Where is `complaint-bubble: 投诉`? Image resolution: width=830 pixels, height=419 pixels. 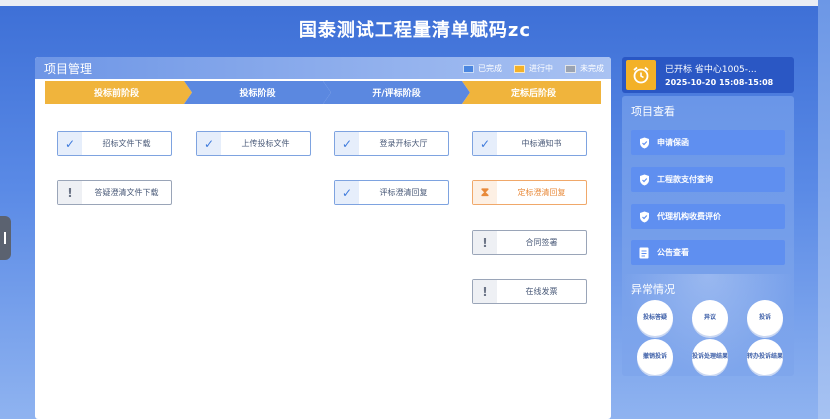
complaint-bubble: 投诉 is located at coordinates (765, 318).